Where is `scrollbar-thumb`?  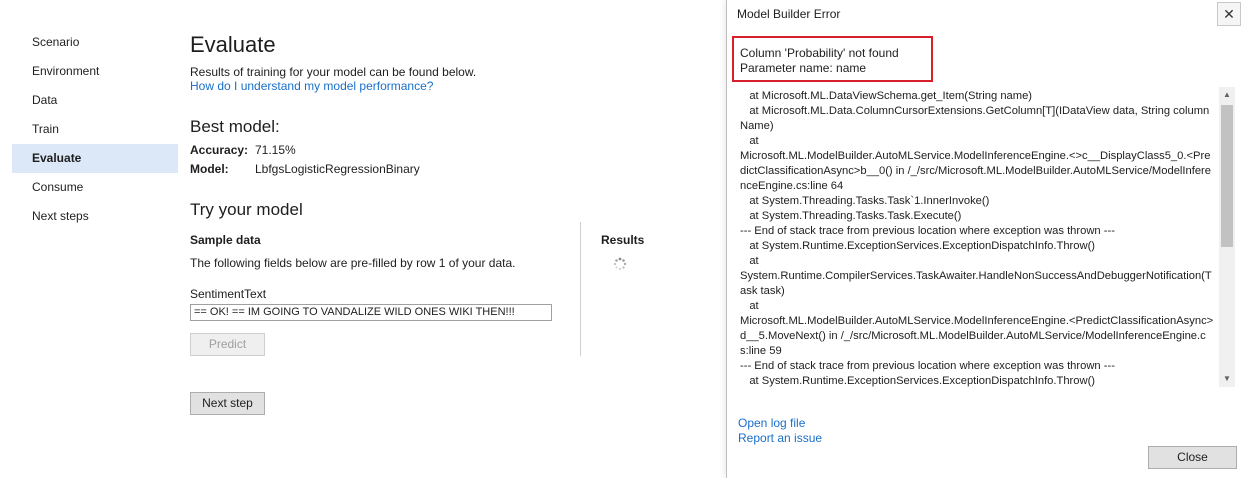
scrollbar-thumb is located at coordinates (1227, 176).